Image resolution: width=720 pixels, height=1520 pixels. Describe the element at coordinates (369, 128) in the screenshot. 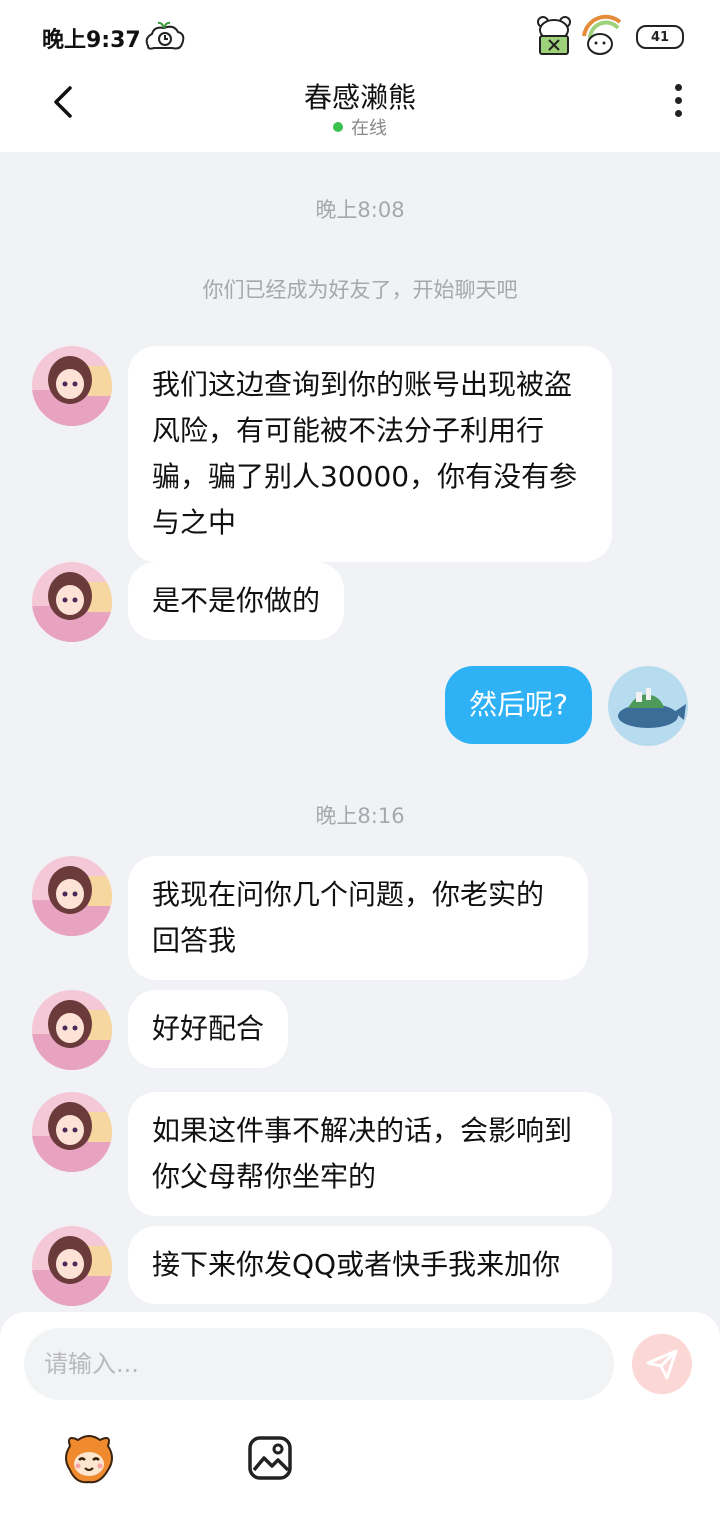

I see `online-status-label: 在线` at that location.